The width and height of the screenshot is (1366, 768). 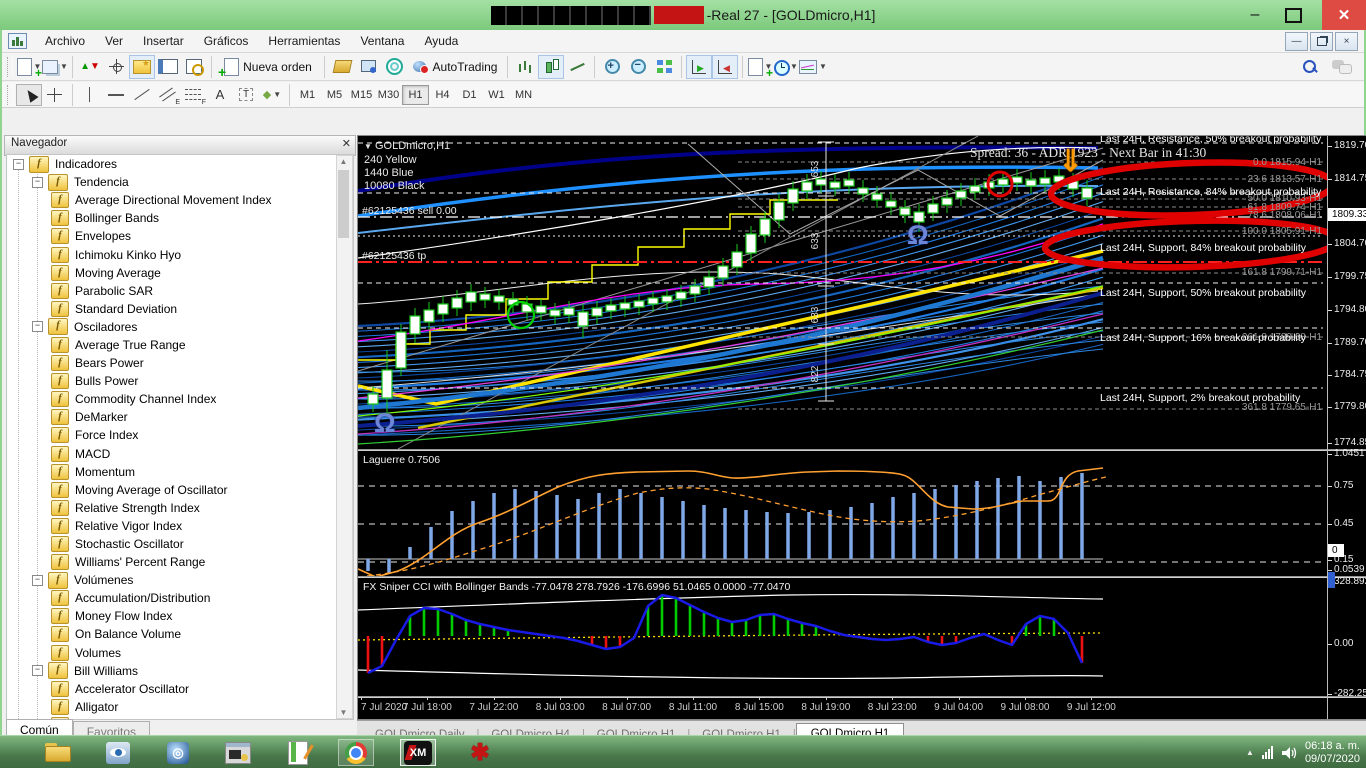 I want to click on new-chart-button: + ▼, so click(x=29, y=67).